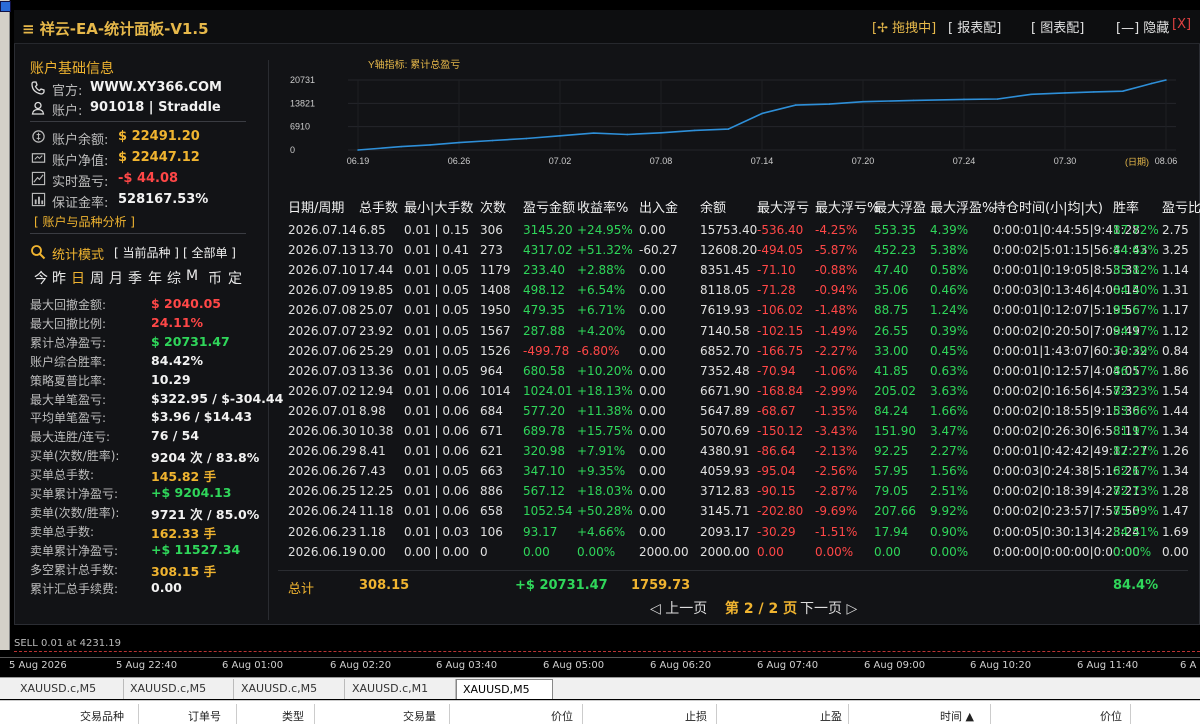  I want to click on column-header: 余额, so click(713, 206).